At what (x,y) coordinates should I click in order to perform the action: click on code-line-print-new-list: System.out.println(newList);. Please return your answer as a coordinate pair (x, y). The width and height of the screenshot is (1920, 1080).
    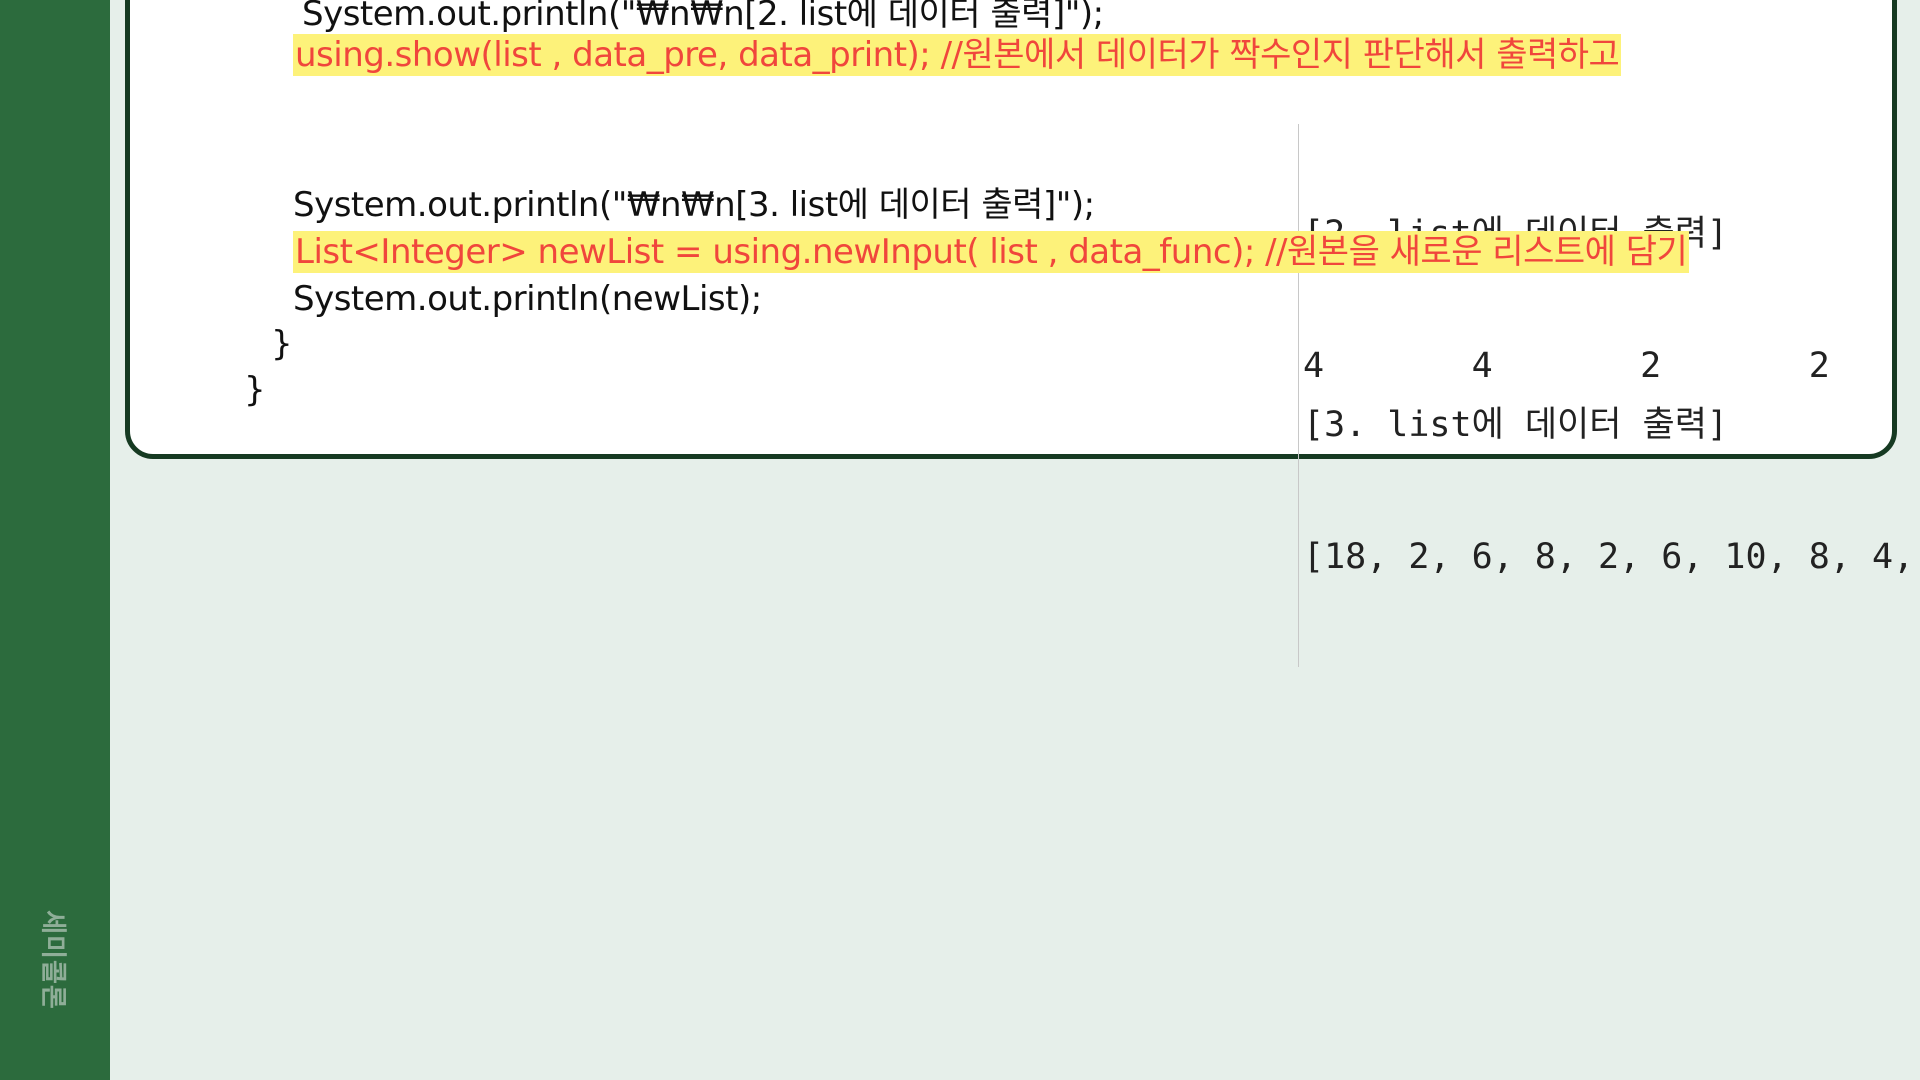
    Looking at the image, I should click on (527, 299).